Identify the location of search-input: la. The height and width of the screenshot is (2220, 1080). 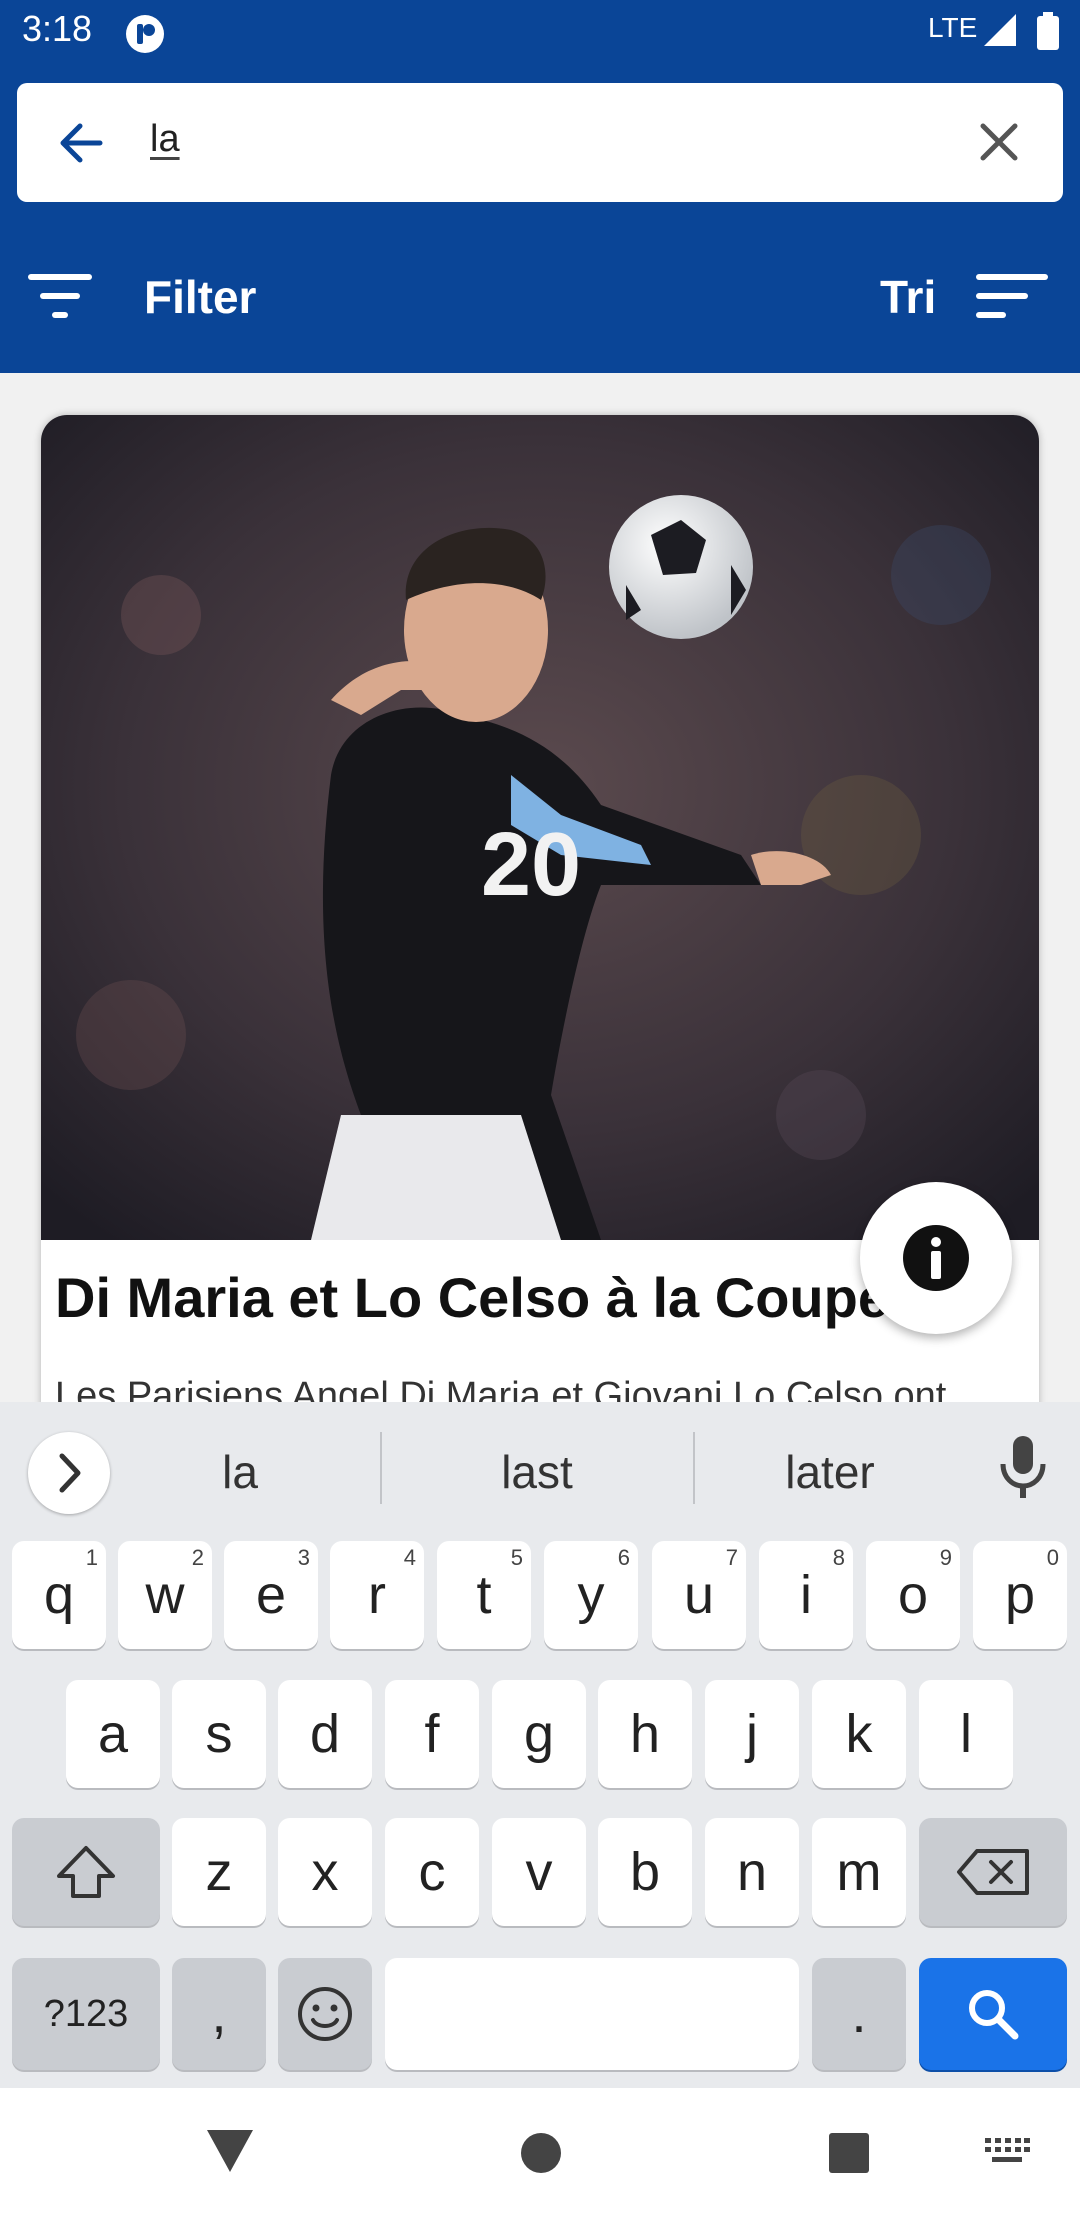
(165, 139).